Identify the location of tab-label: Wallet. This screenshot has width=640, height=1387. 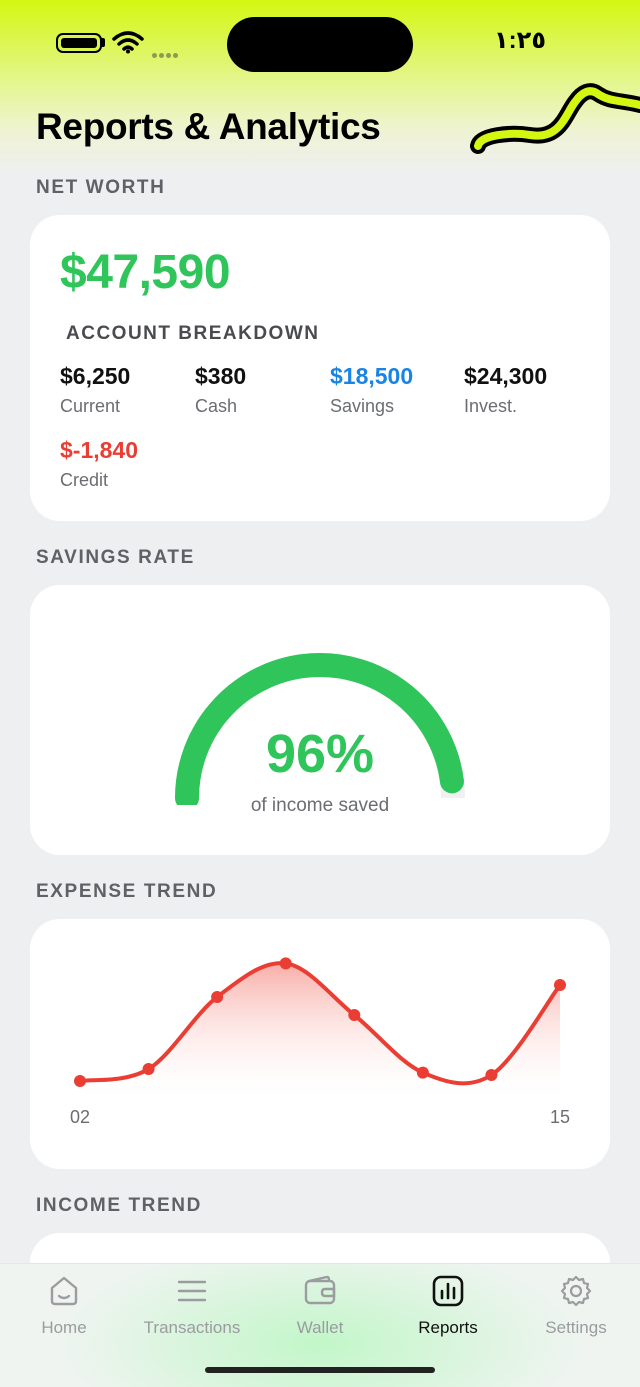
(320, 1327).